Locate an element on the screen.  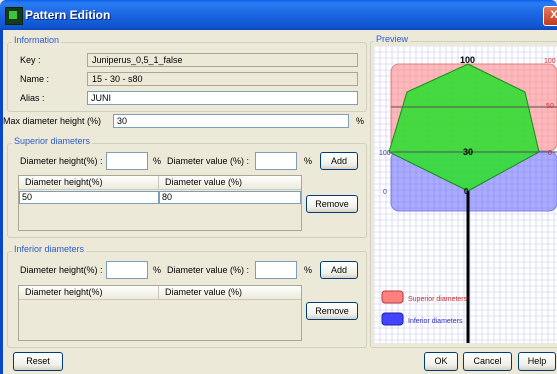
superior-legend-swatch is located at coordinates (392, 297).